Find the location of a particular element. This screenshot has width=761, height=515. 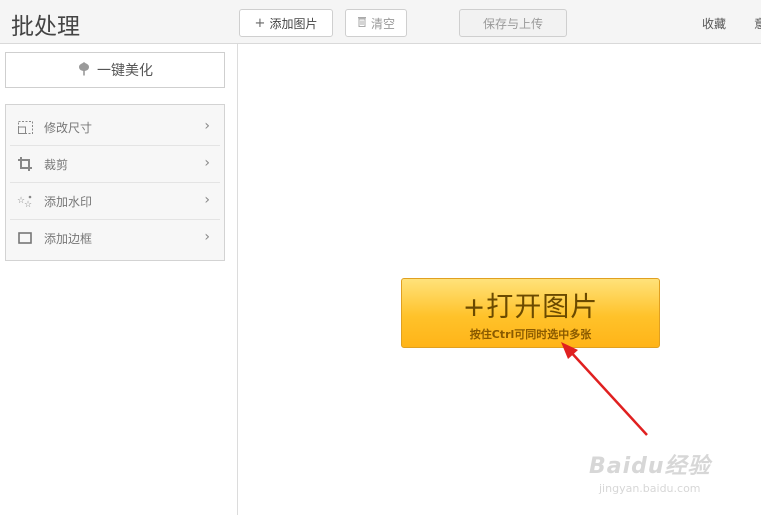

sidebar-item-watermark: ☆ ☆ 添加水印 › is located at coordinates (115, 201).